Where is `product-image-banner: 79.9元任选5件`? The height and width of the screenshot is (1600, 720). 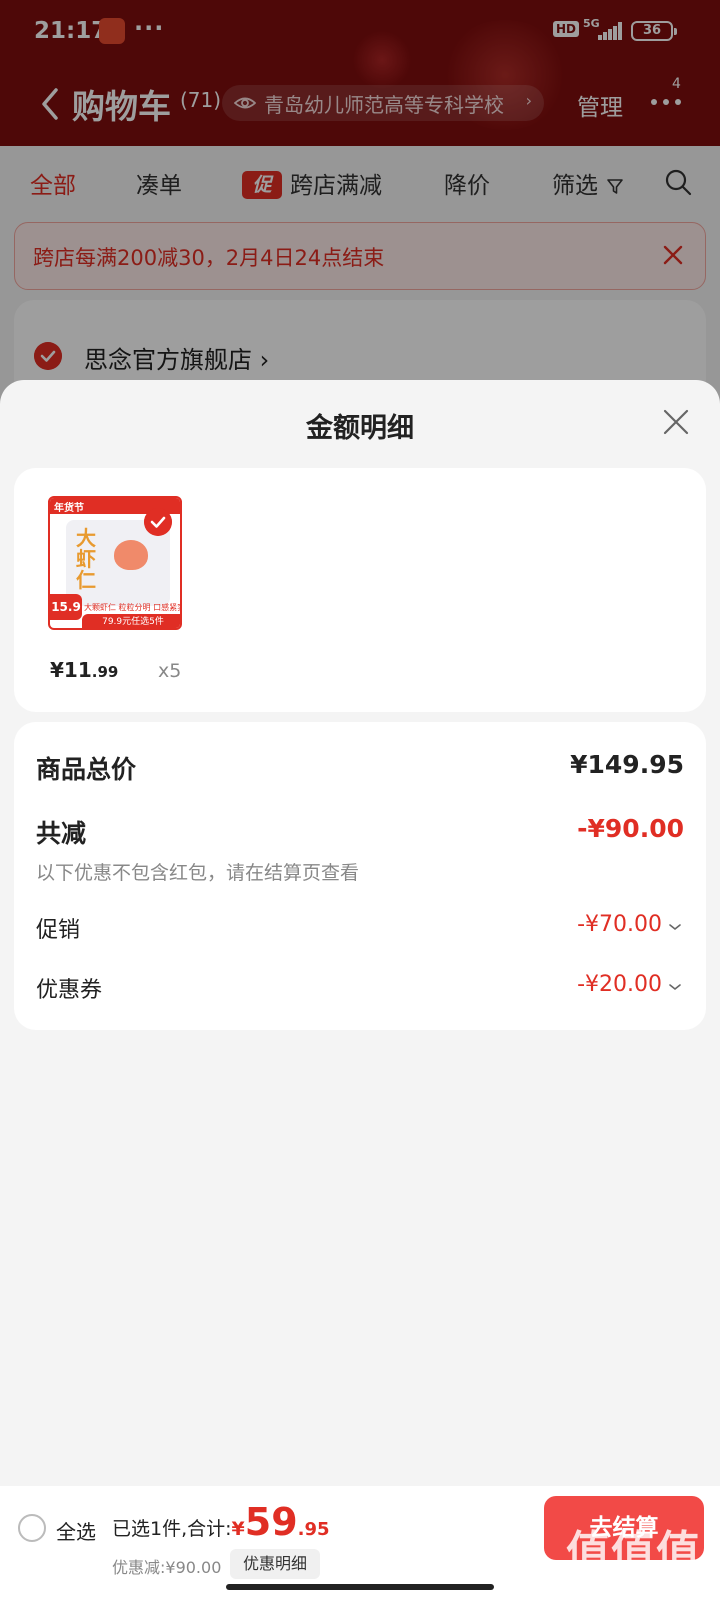 product-image-banner: 79.9元任选5件 is located at coordinates (131, 621).